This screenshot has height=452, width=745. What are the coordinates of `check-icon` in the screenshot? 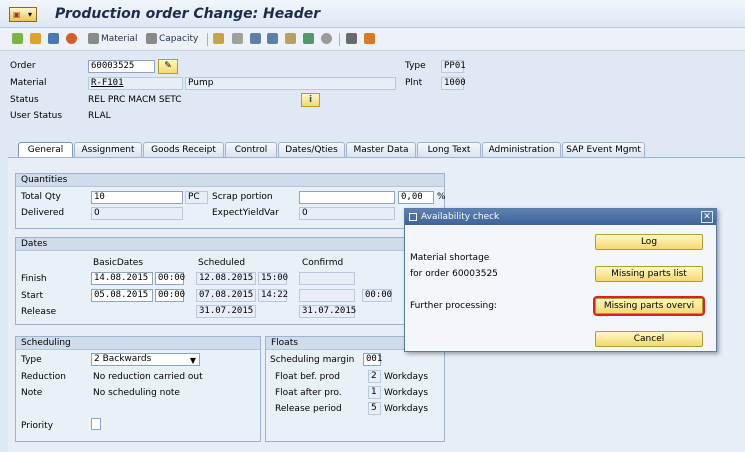 It's located at (326, 38).